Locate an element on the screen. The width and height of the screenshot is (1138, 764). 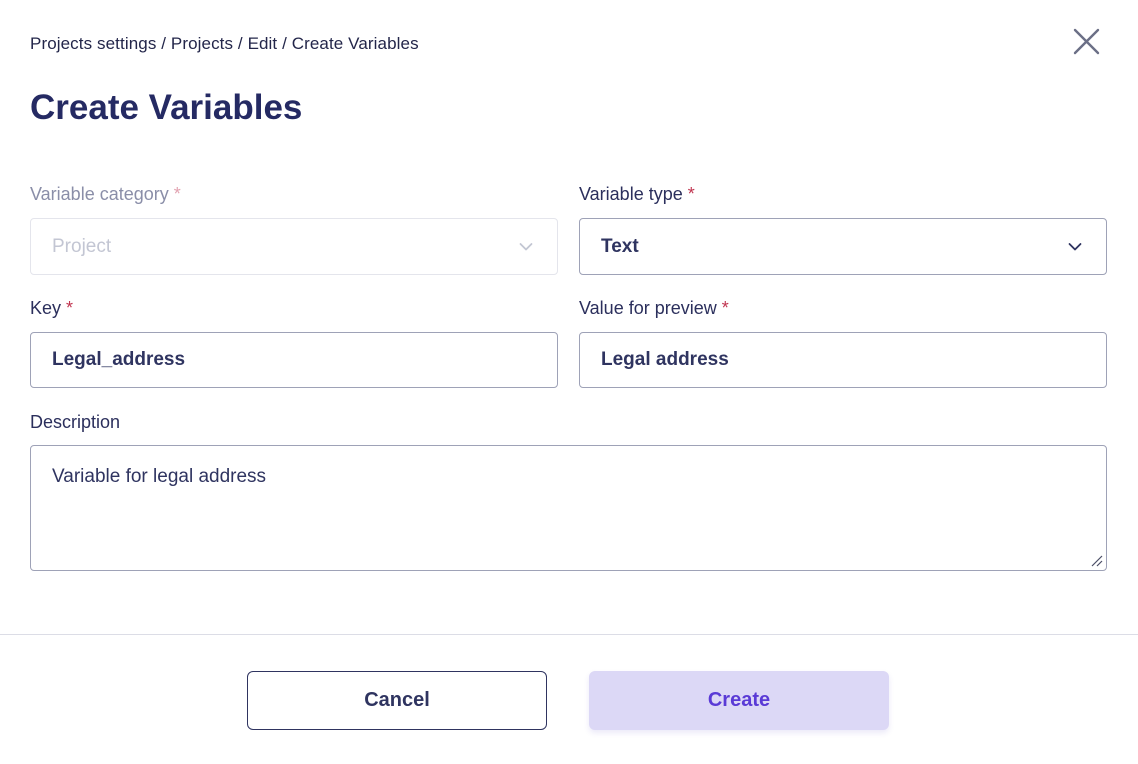
key-label-text: Key is located at coordinates (46, 308).